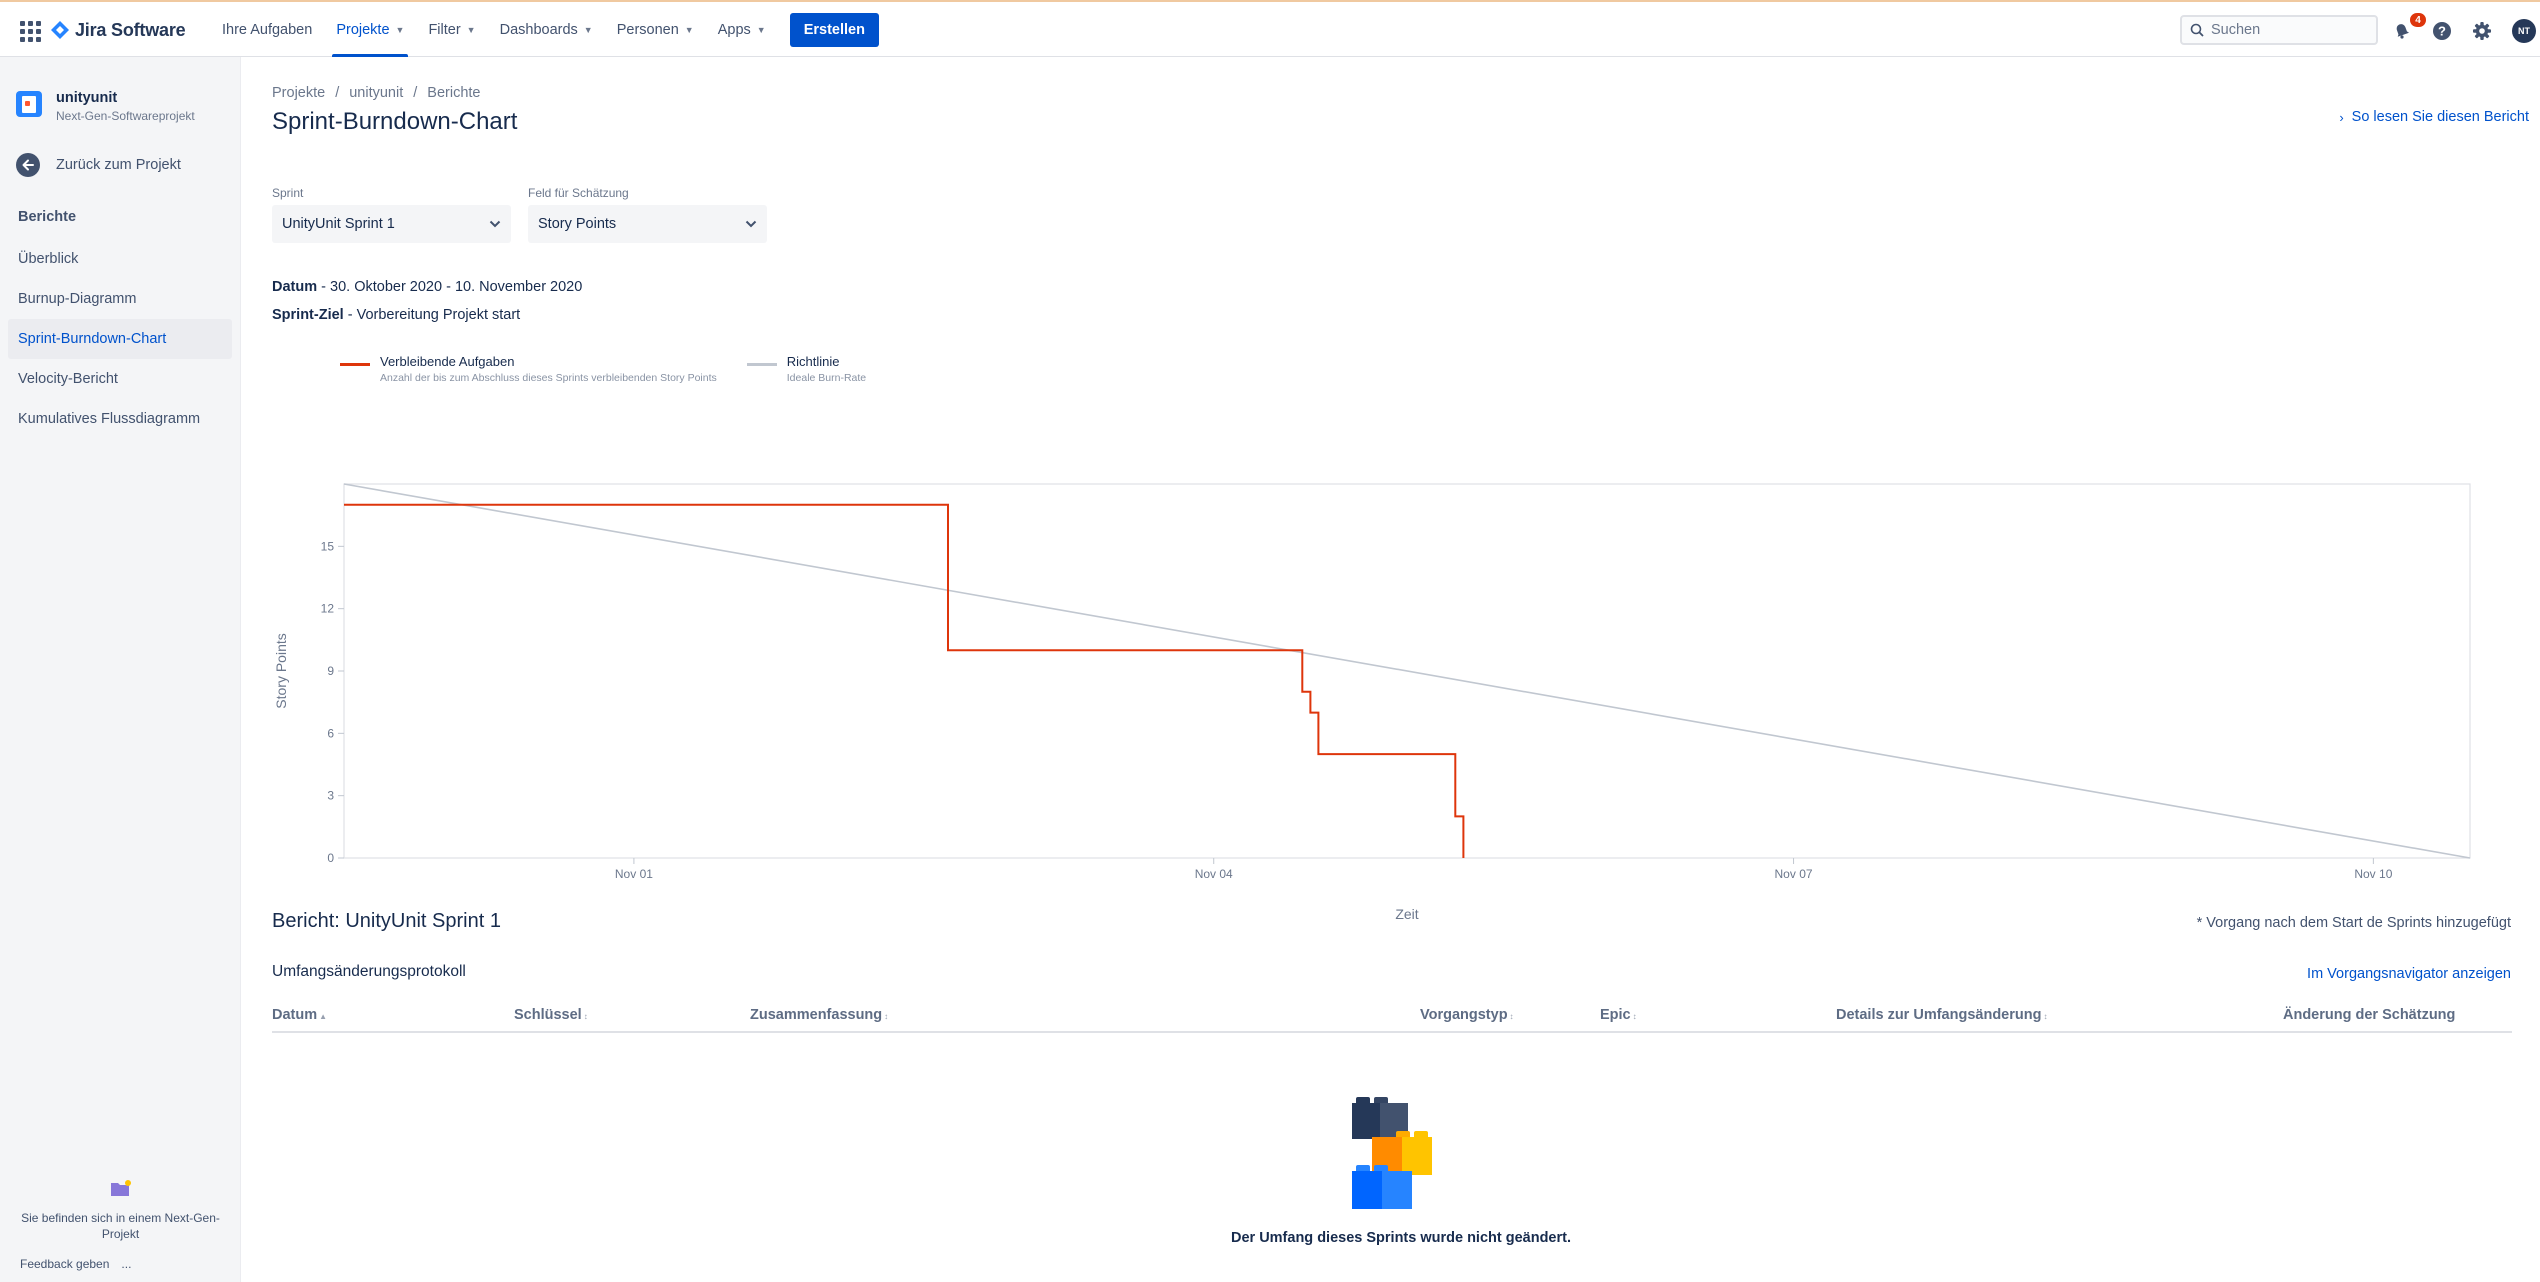 The width and height of the screenshot is (2540, 1282). Describe the element at coordinates (453, 93) in the screenshot. I see `breadcrumb-reports: Berichte` at that location.